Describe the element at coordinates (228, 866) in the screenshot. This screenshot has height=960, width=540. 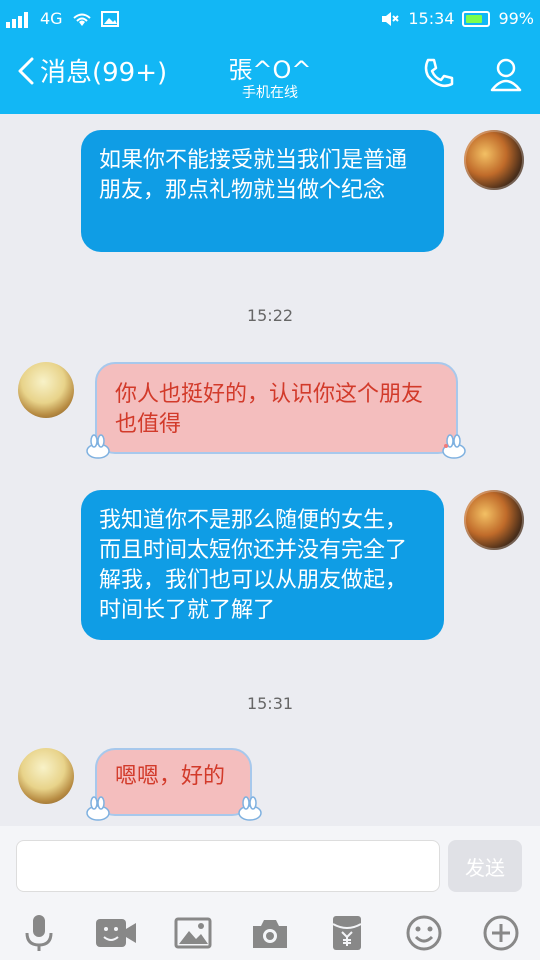
I see `message-input` at that location.